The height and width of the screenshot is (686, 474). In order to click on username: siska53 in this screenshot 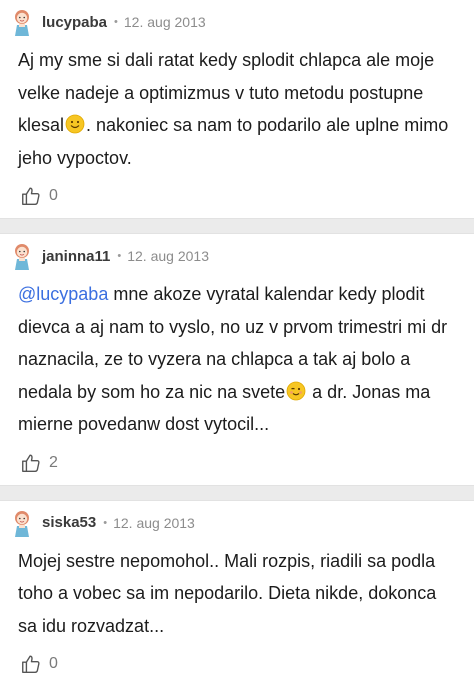, I will do `click(69, 522)`.